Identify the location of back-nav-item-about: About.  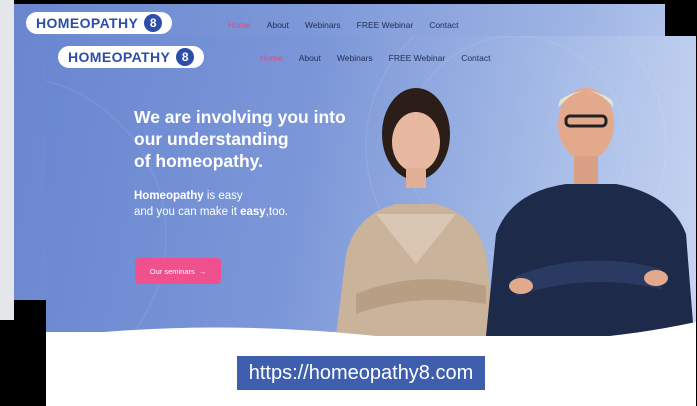
(277, 25).